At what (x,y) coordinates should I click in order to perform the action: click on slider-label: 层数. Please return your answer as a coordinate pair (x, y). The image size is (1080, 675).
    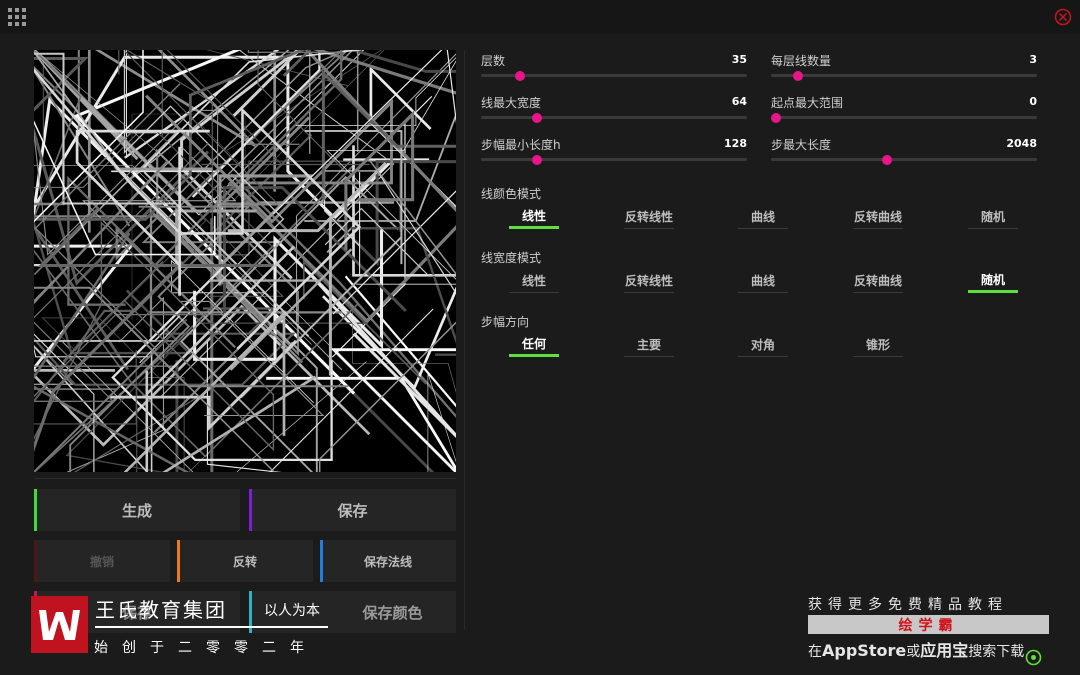
    Looking at the image, I should click on (493, 61).